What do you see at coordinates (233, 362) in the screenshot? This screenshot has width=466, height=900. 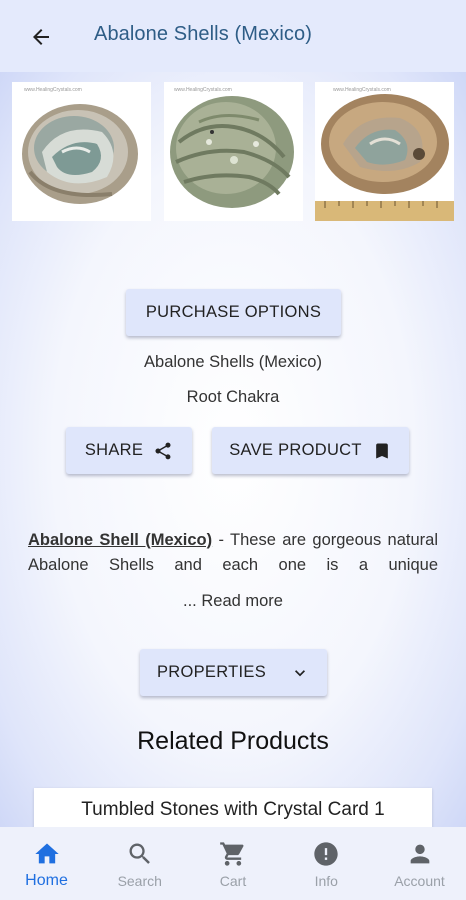 I see `product-name: Abalone Shells (Mexico)` at bounding box center [233, 362].